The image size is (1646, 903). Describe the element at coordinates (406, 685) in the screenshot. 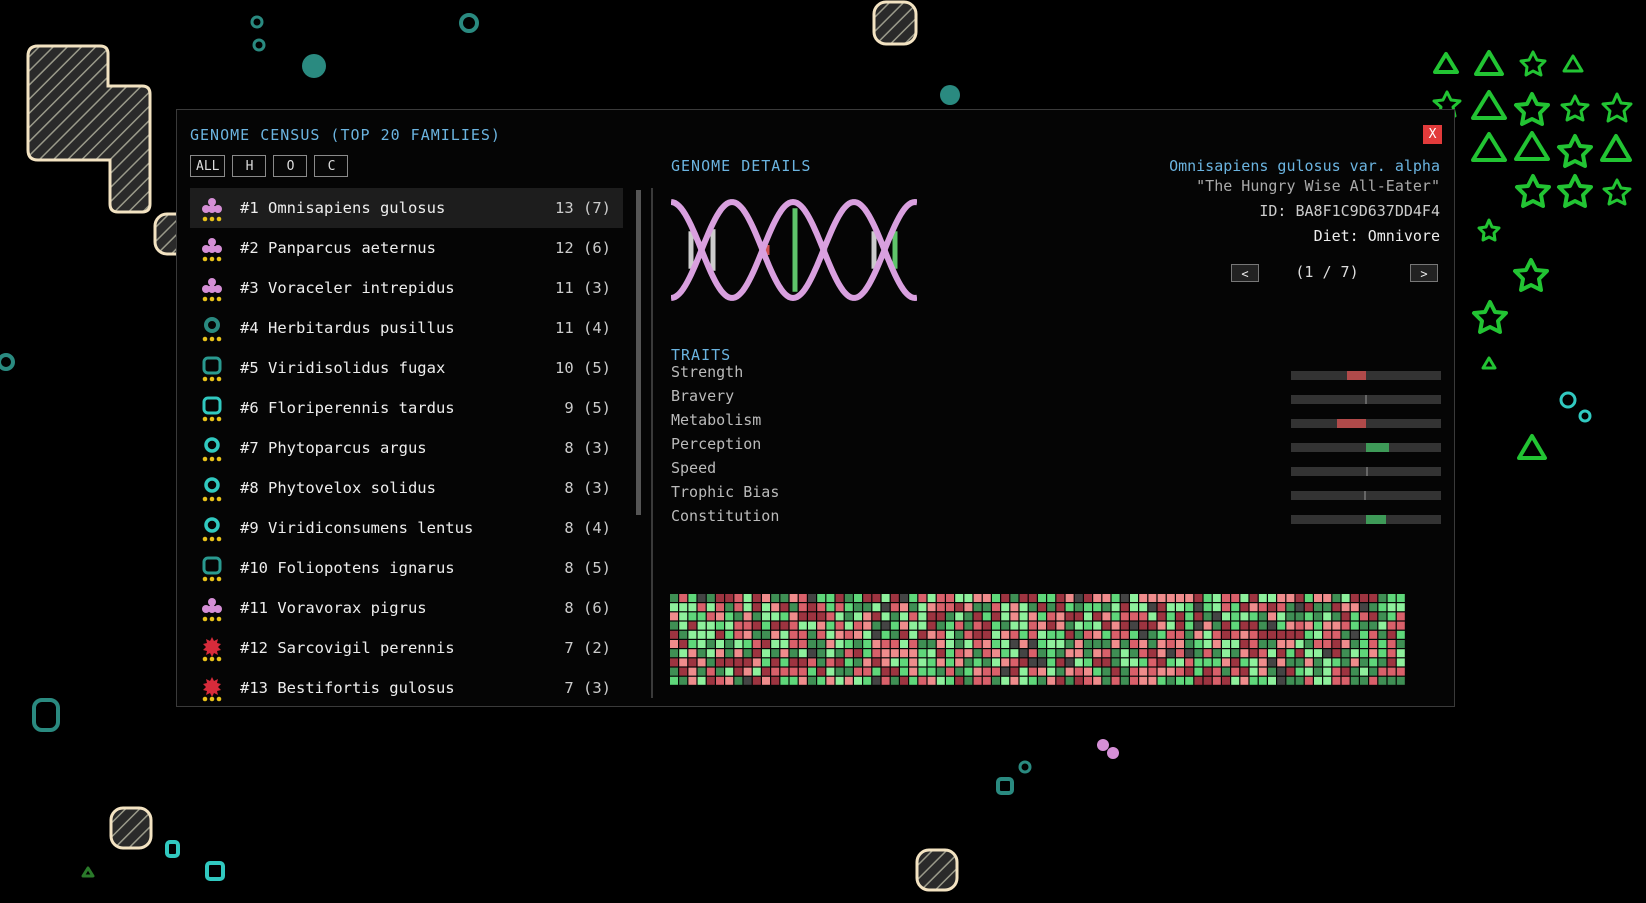

I see `family-row: #13 Bestifortis gulosus 7 (3)` at that location.